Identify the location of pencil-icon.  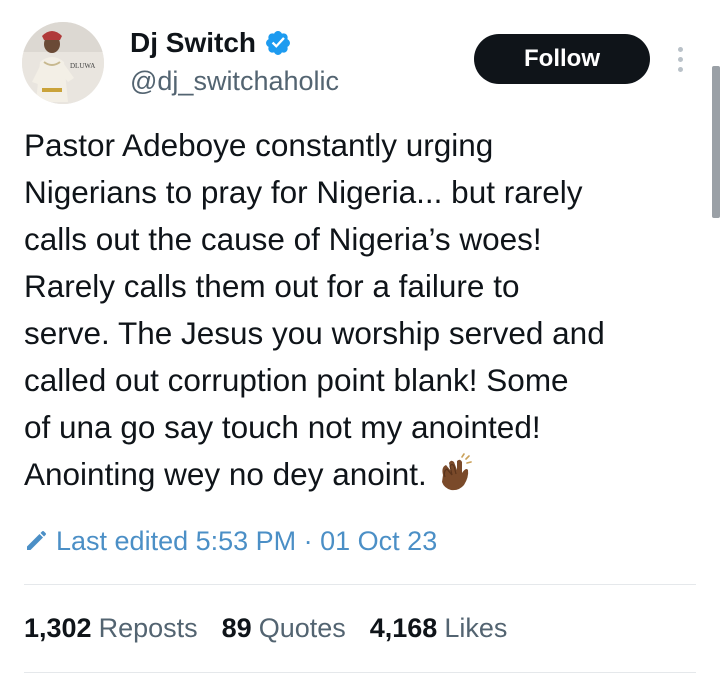
(36, 540).